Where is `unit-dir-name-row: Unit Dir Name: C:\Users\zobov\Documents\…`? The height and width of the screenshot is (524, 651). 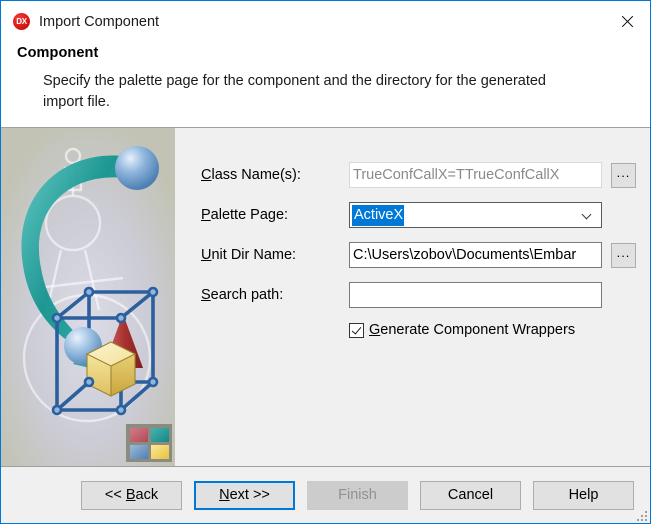 unit-dir-name-row: Unit Dir Name: C:\Users\zobov\Documents\… is located at coordinates (418, 255).